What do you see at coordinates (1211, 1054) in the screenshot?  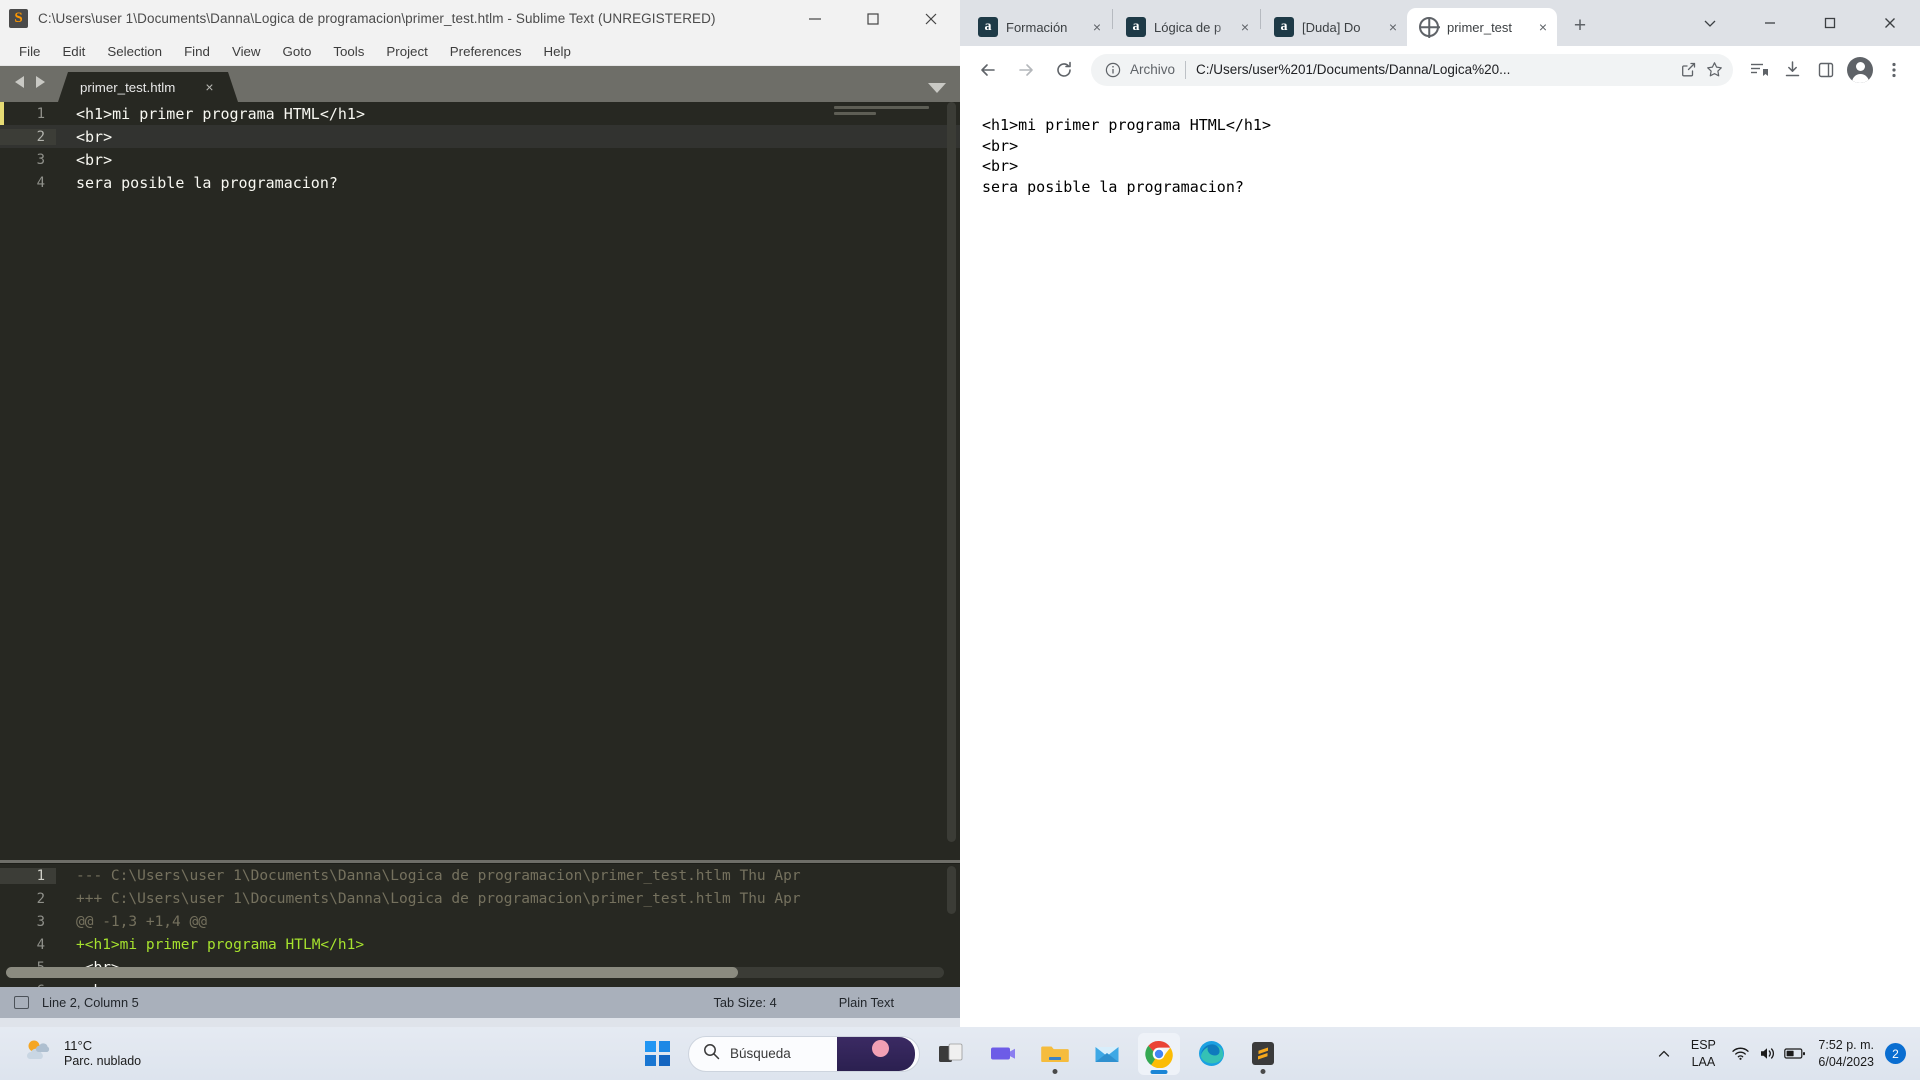 I see `taskbar-app-edge` at bounding box center [1211, 1054].